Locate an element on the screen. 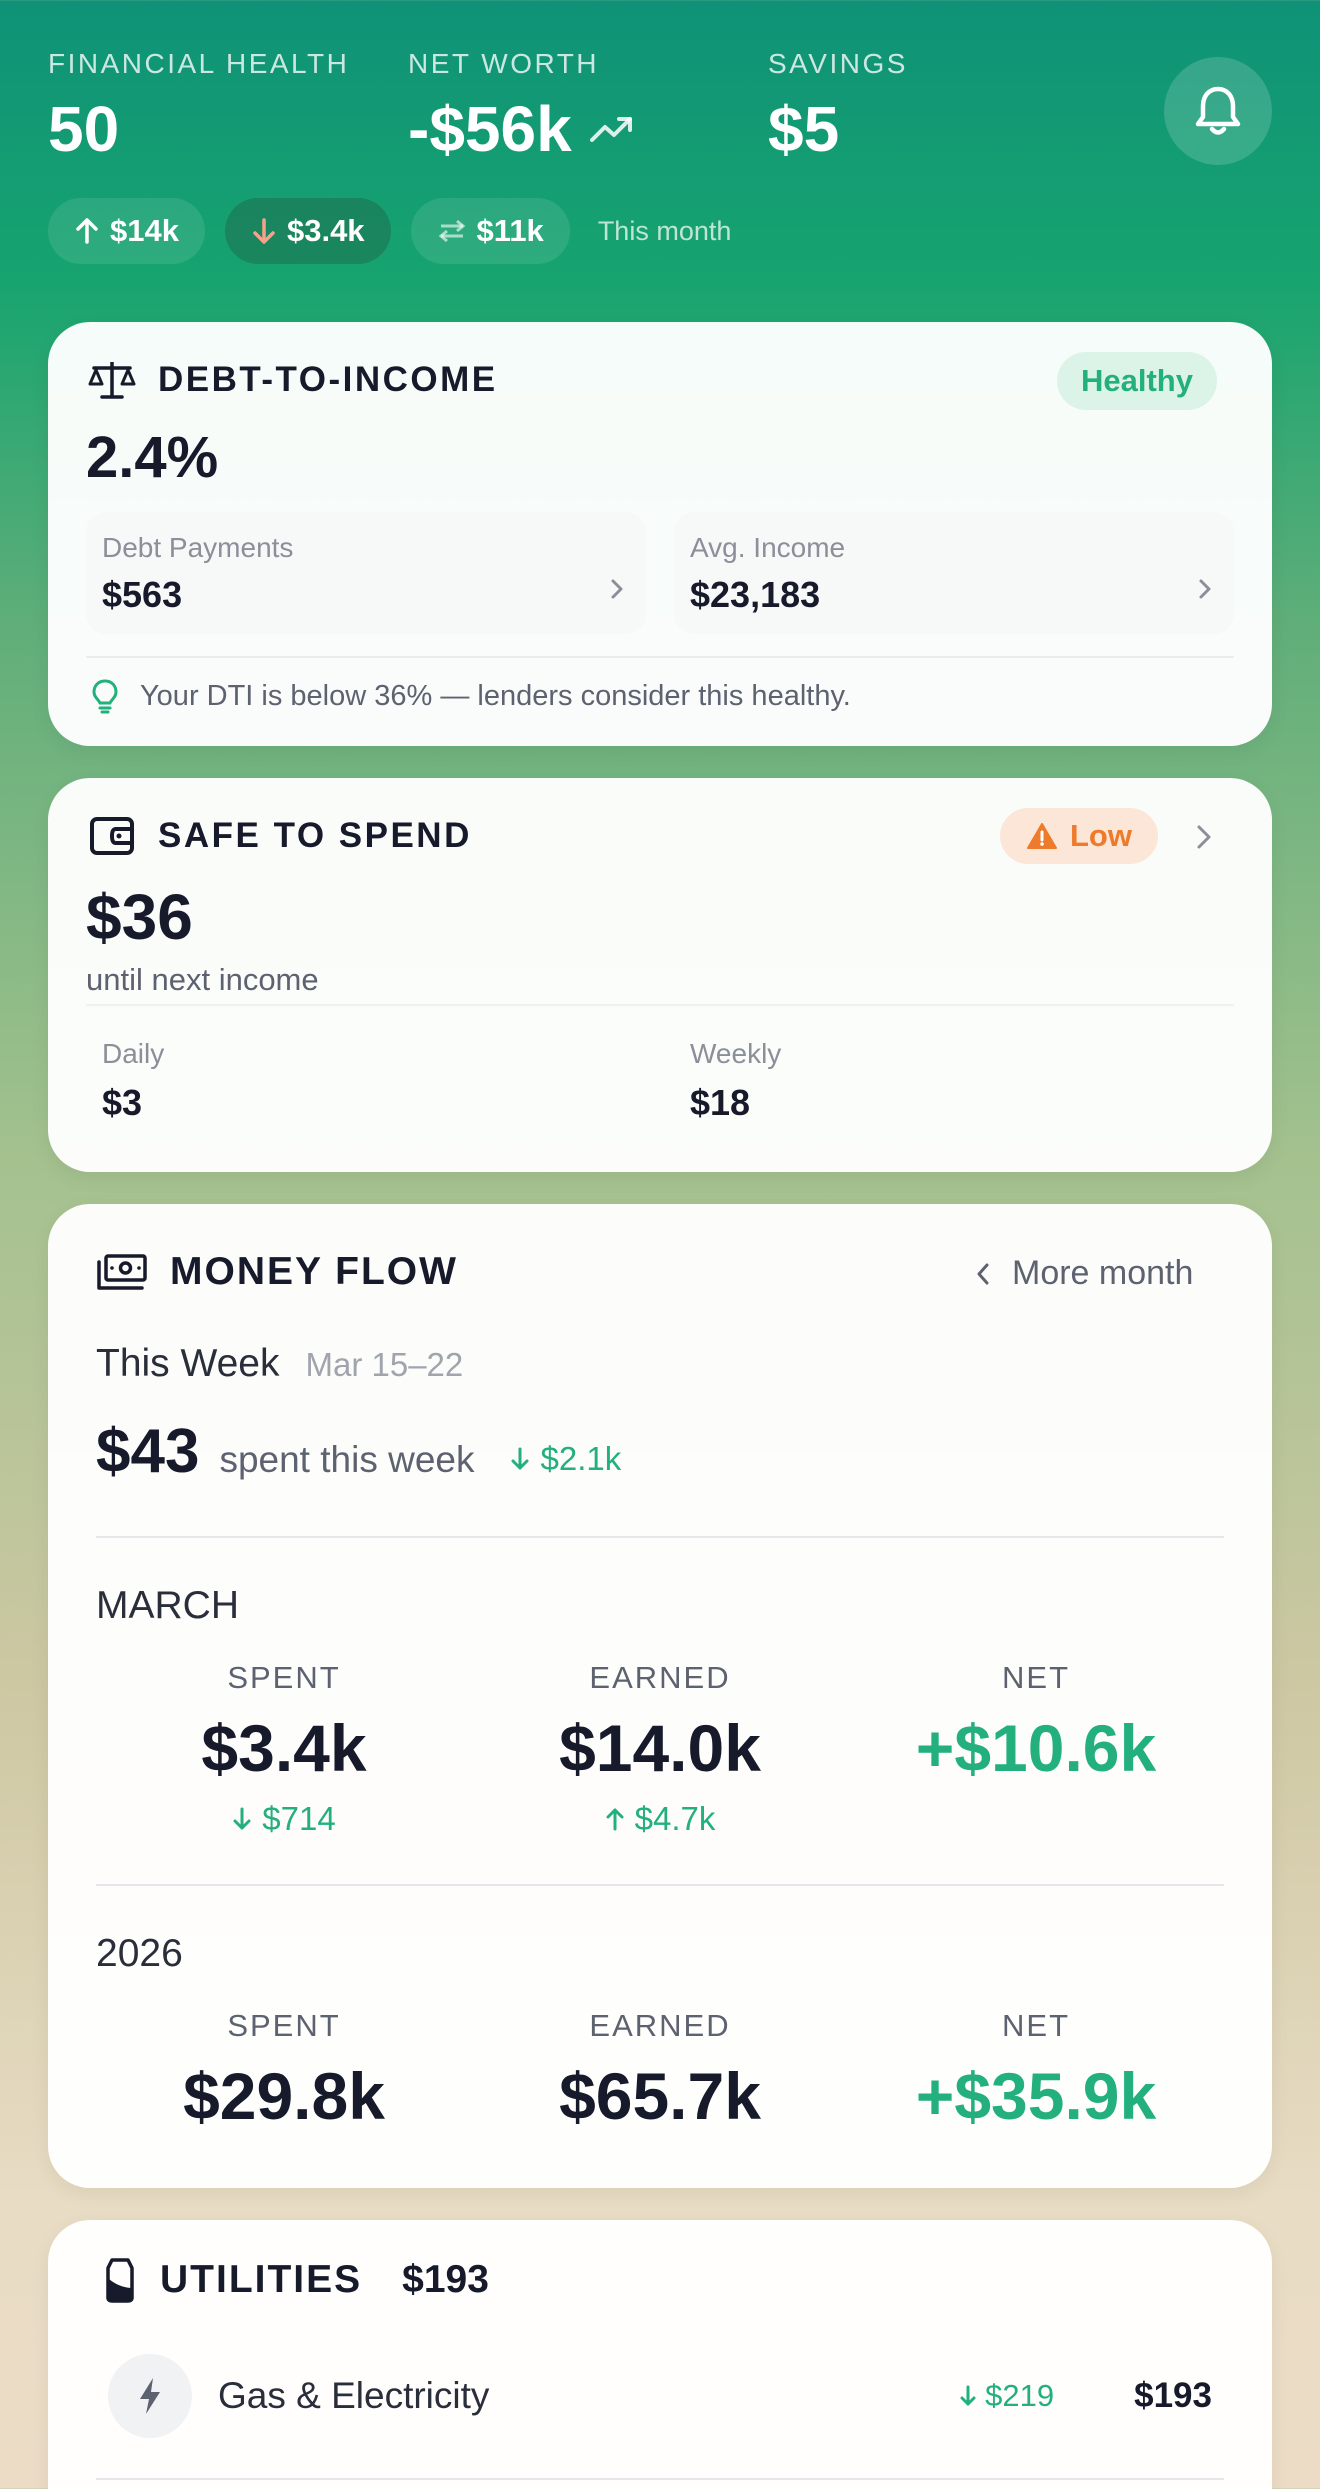 The image size is (1320, 2489). transfer-chip: $11k is located at coordinates (490, 231).